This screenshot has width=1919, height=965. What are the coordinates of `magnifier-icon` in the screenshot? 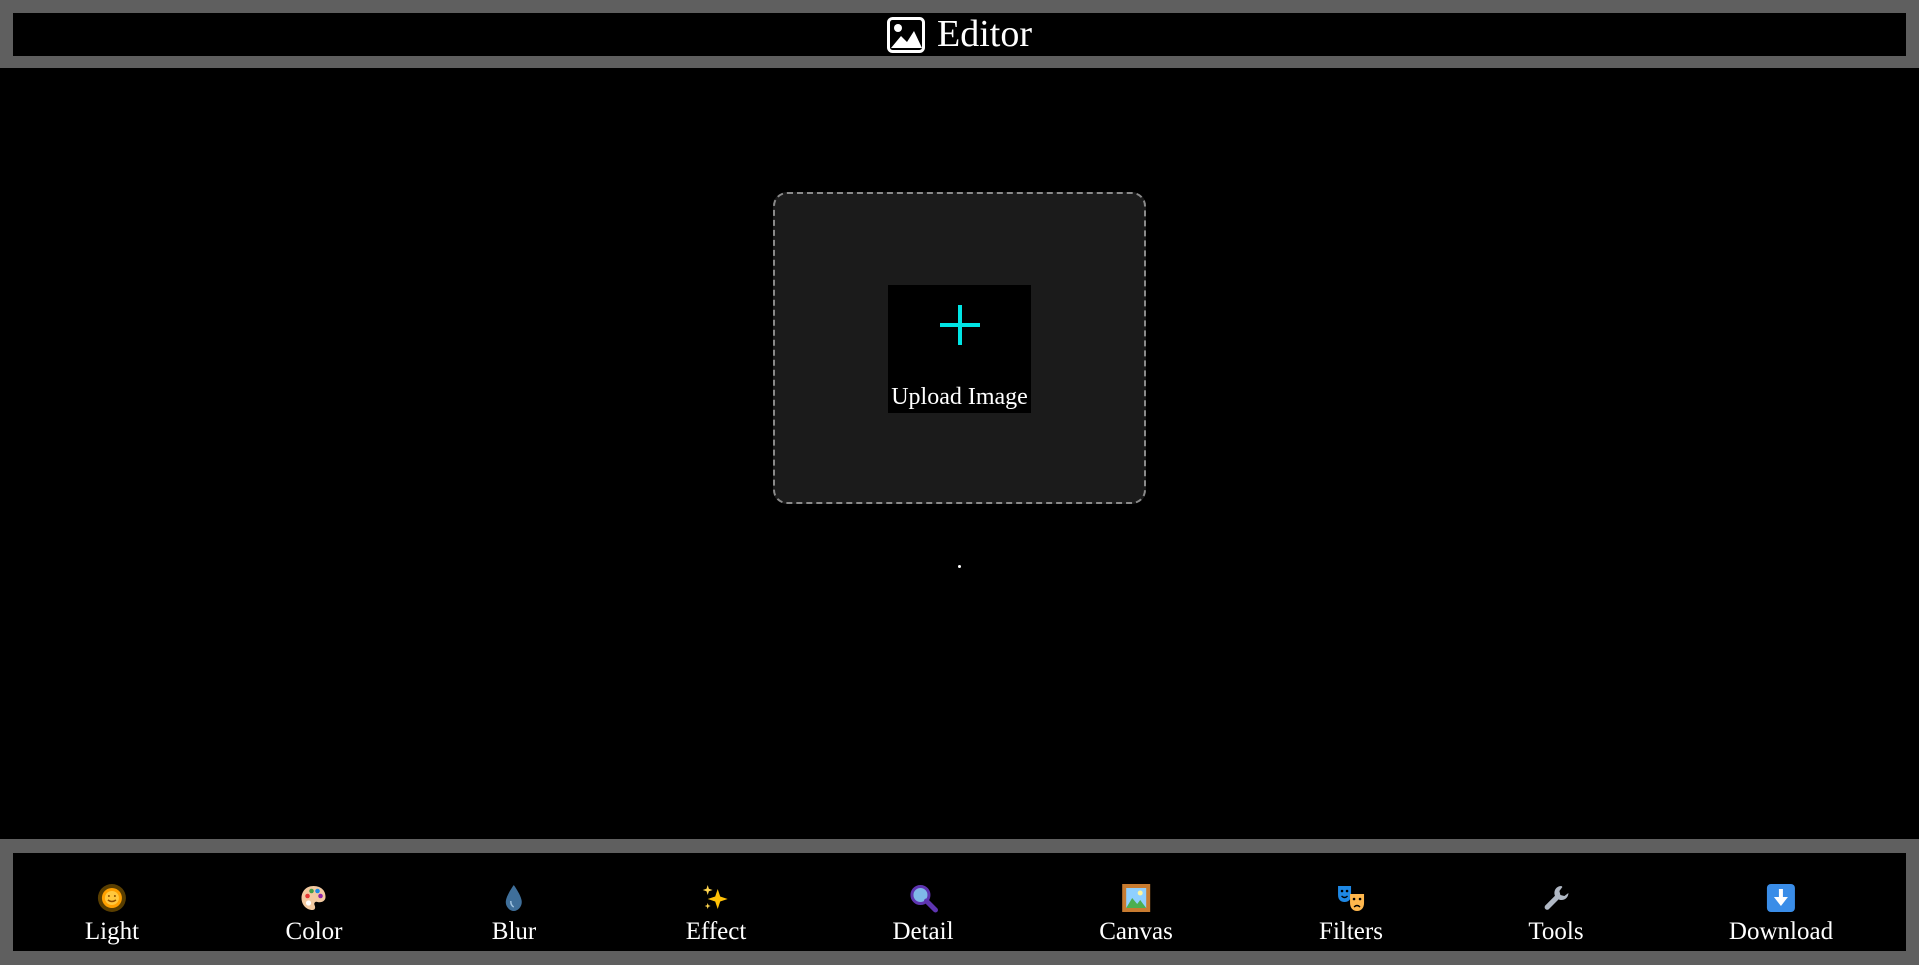 It's located at (923, 898).